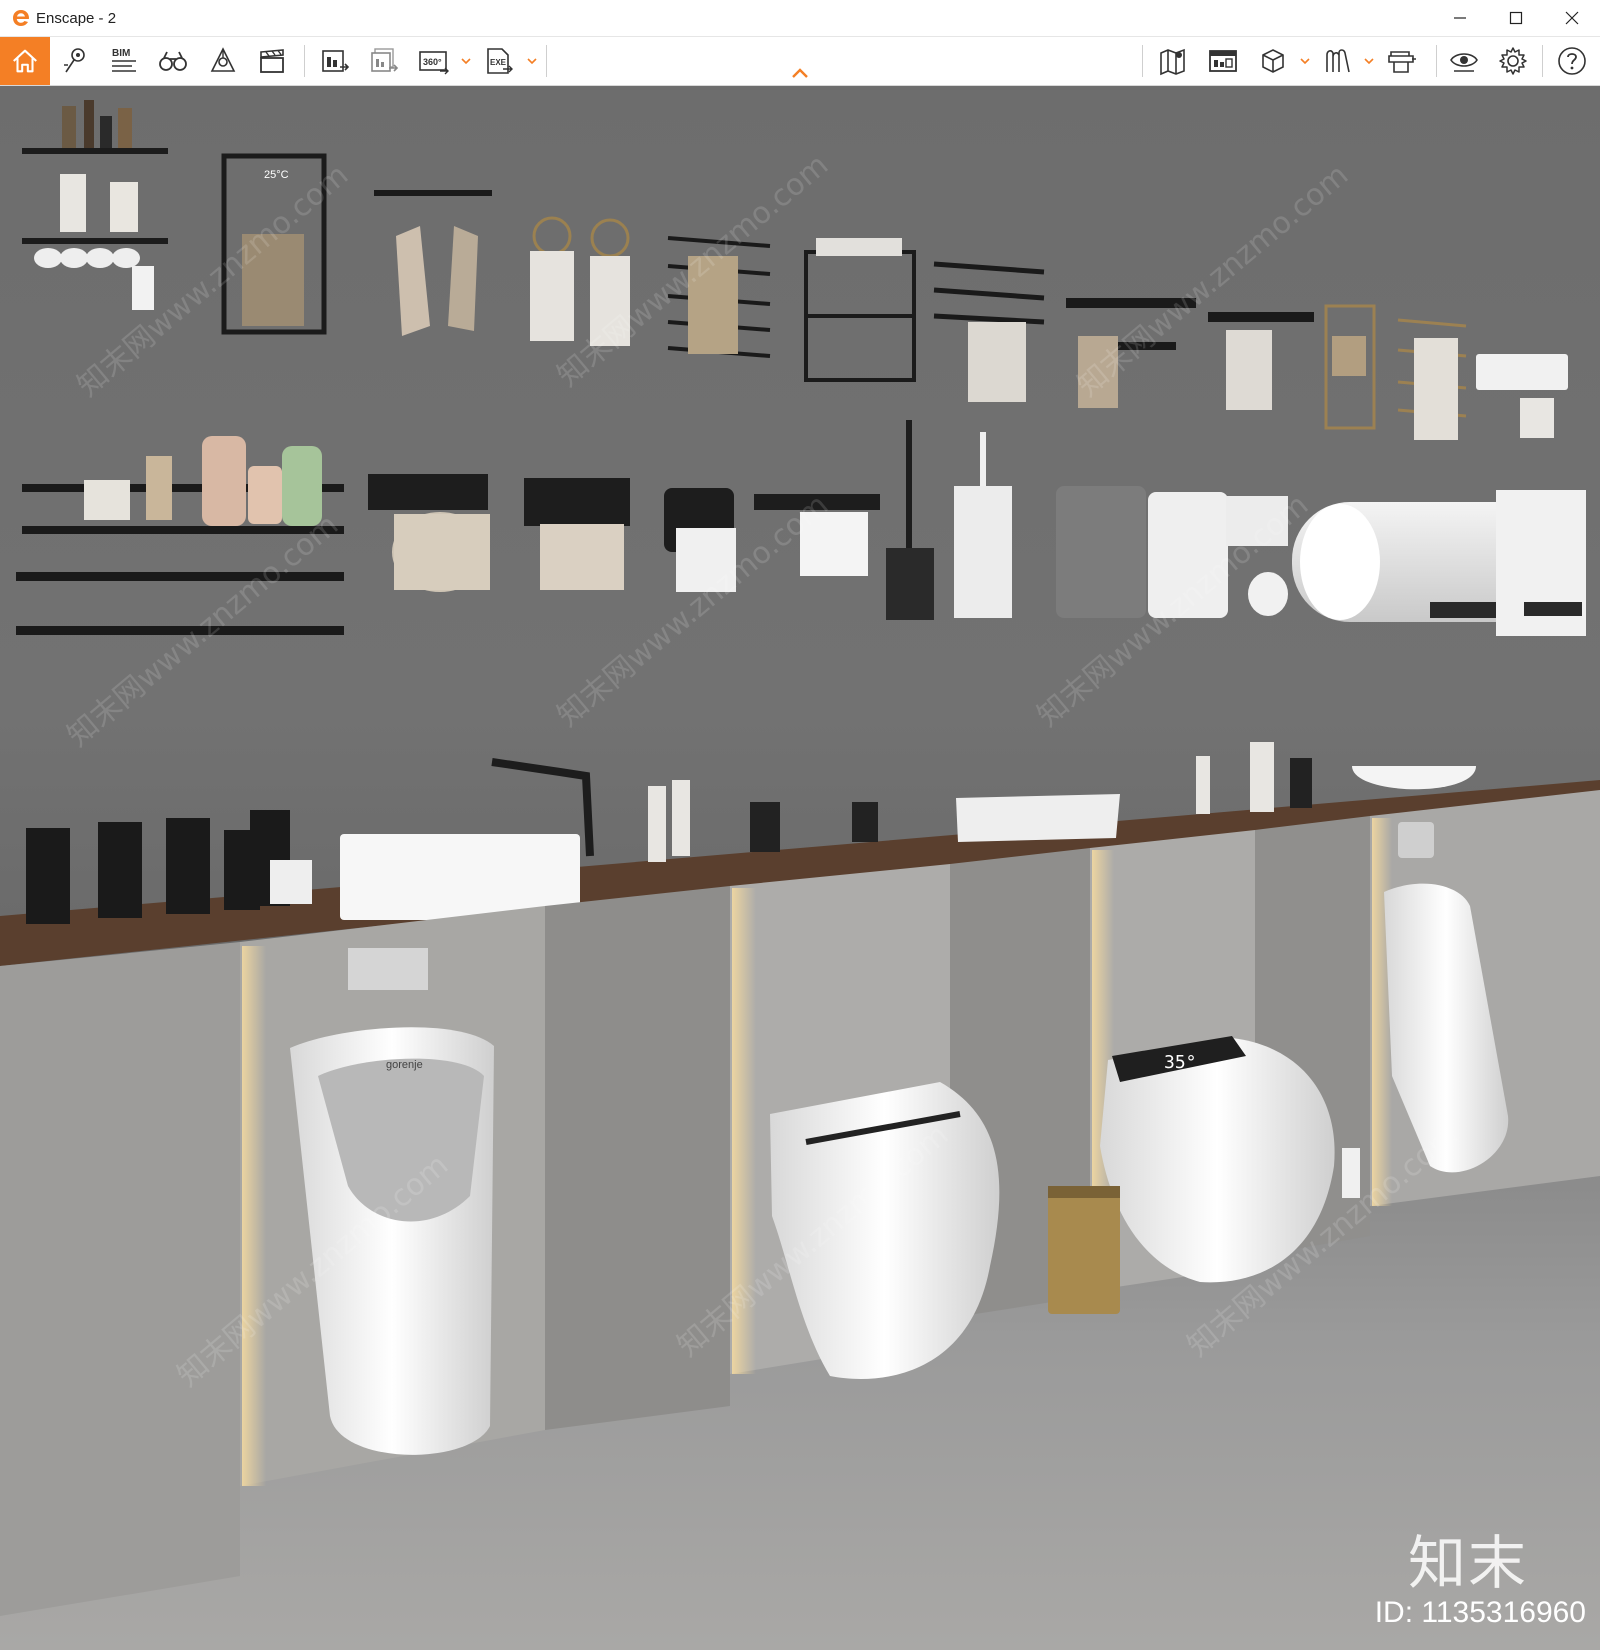 The height and width of the screenshot is (1650, 1600). I want to click on map-button, so click(1173, 61).